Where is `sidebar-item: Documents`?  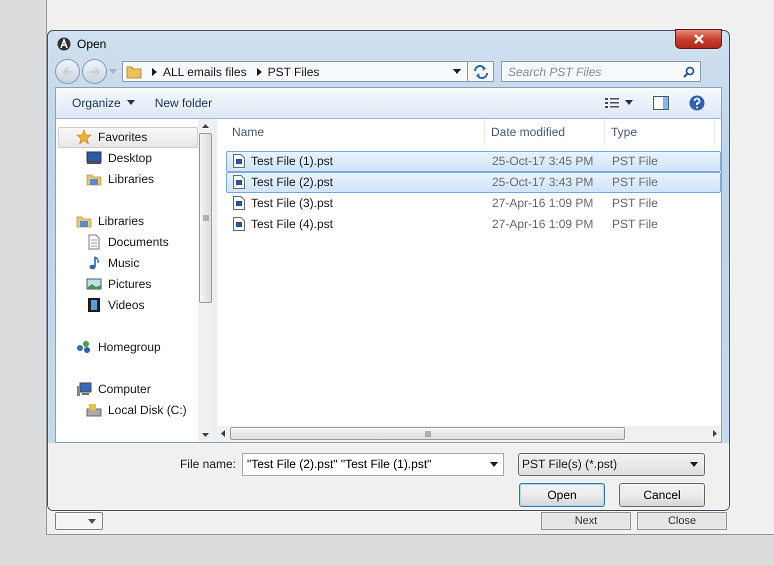 sidebar-item: Documents is located at coordinates (128, 242).